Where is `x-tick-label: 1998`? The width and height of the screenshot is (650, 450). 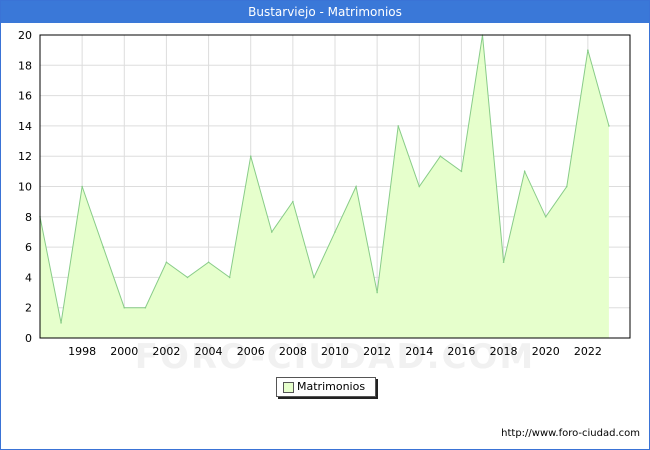
x-tick-label: 1998 is located at coordinates (82, 351).